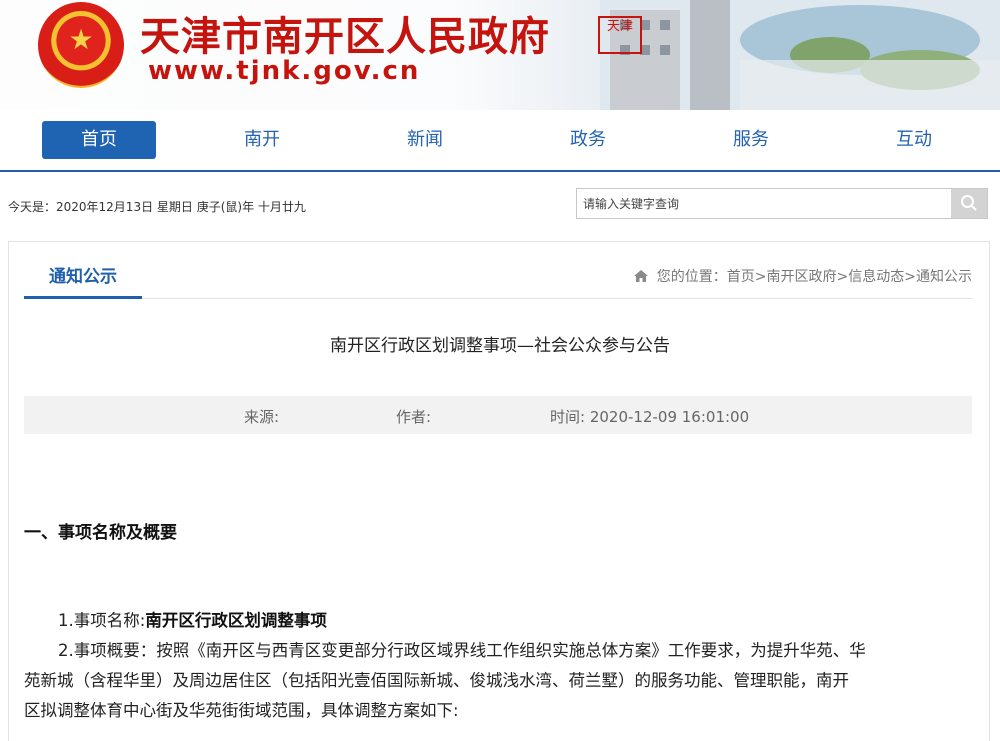 Image resolution: width=1000 pixels, height=741 pixels. What do you see at coordinates (498, 415) in the screenshot?
I see `article-meta: 来源: 作者: 时间: 2020-12-09 16:01:00` at bounding box center [498, 415].